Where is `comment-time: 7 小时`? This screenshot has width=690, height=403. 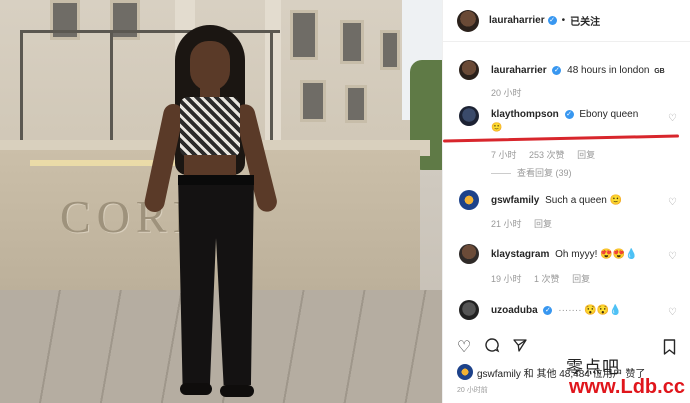
comment-time: 7 小时 is located at coordinates (504, 155).